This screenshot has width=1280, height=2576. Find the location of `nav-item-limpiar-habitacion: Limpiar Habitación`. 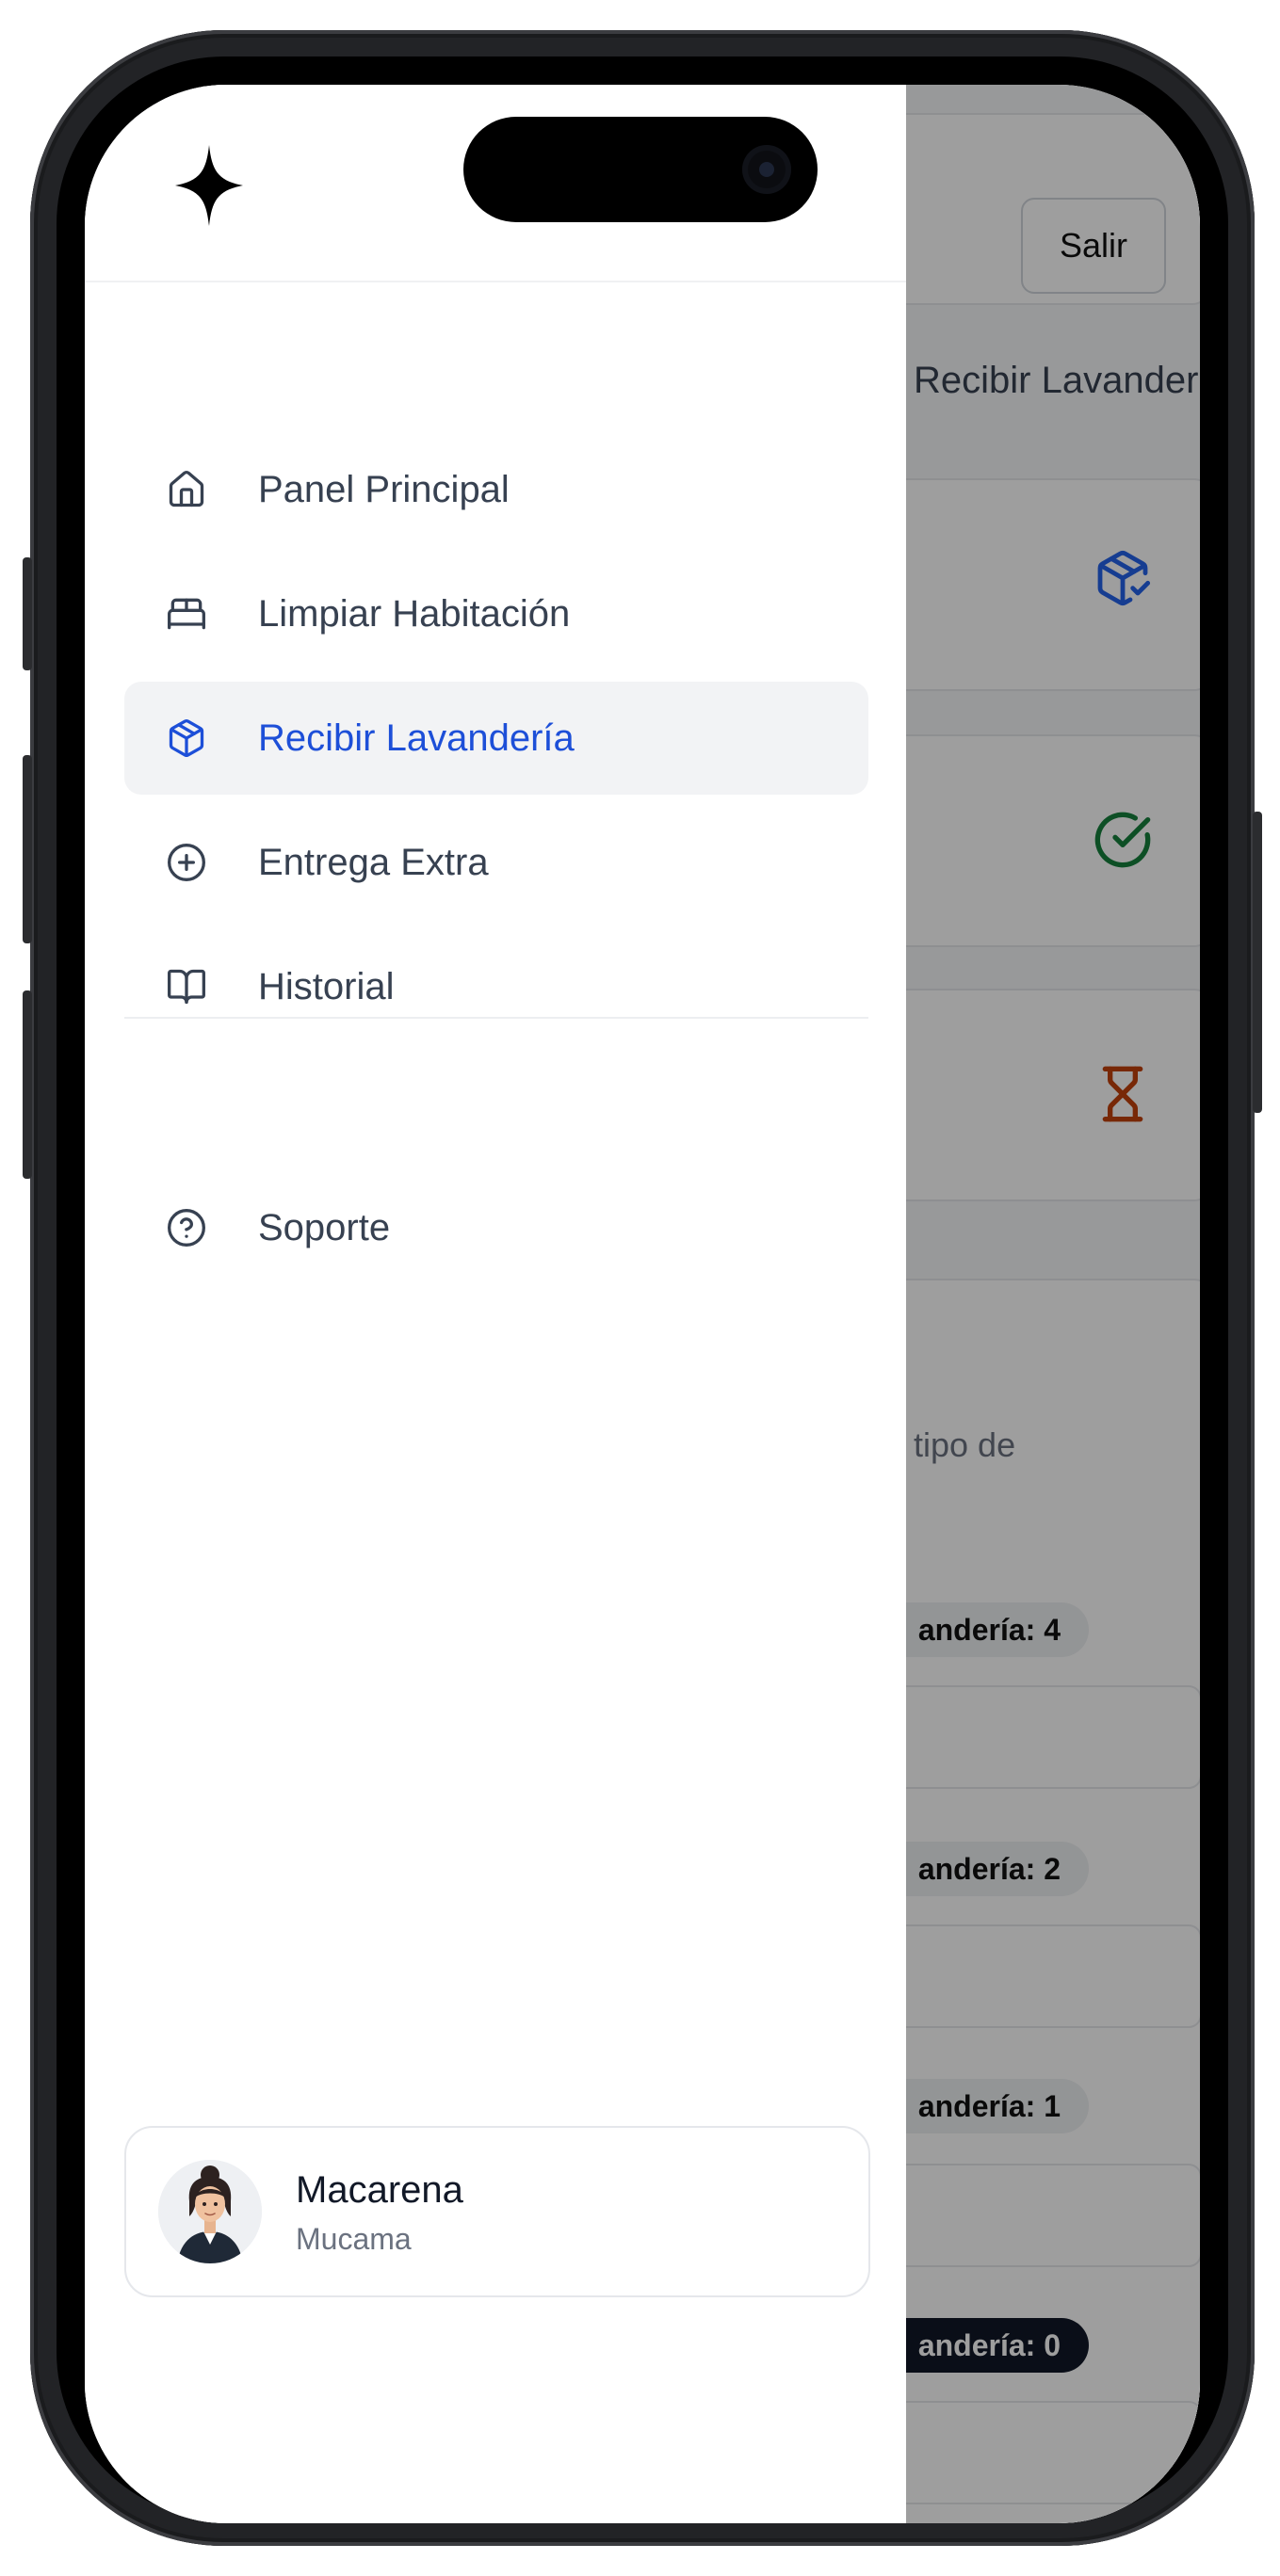

nav-item-limpiar-habitacion: Limpiar Habitación is located at coordinates (496, 613).